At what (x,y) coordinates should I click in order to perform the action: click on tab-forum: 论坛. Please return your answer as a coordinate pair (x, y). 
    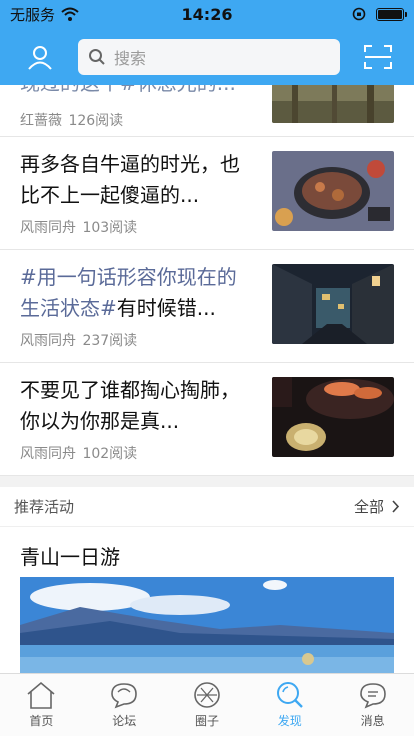
    Looking at the image, I should click on (124, 705).